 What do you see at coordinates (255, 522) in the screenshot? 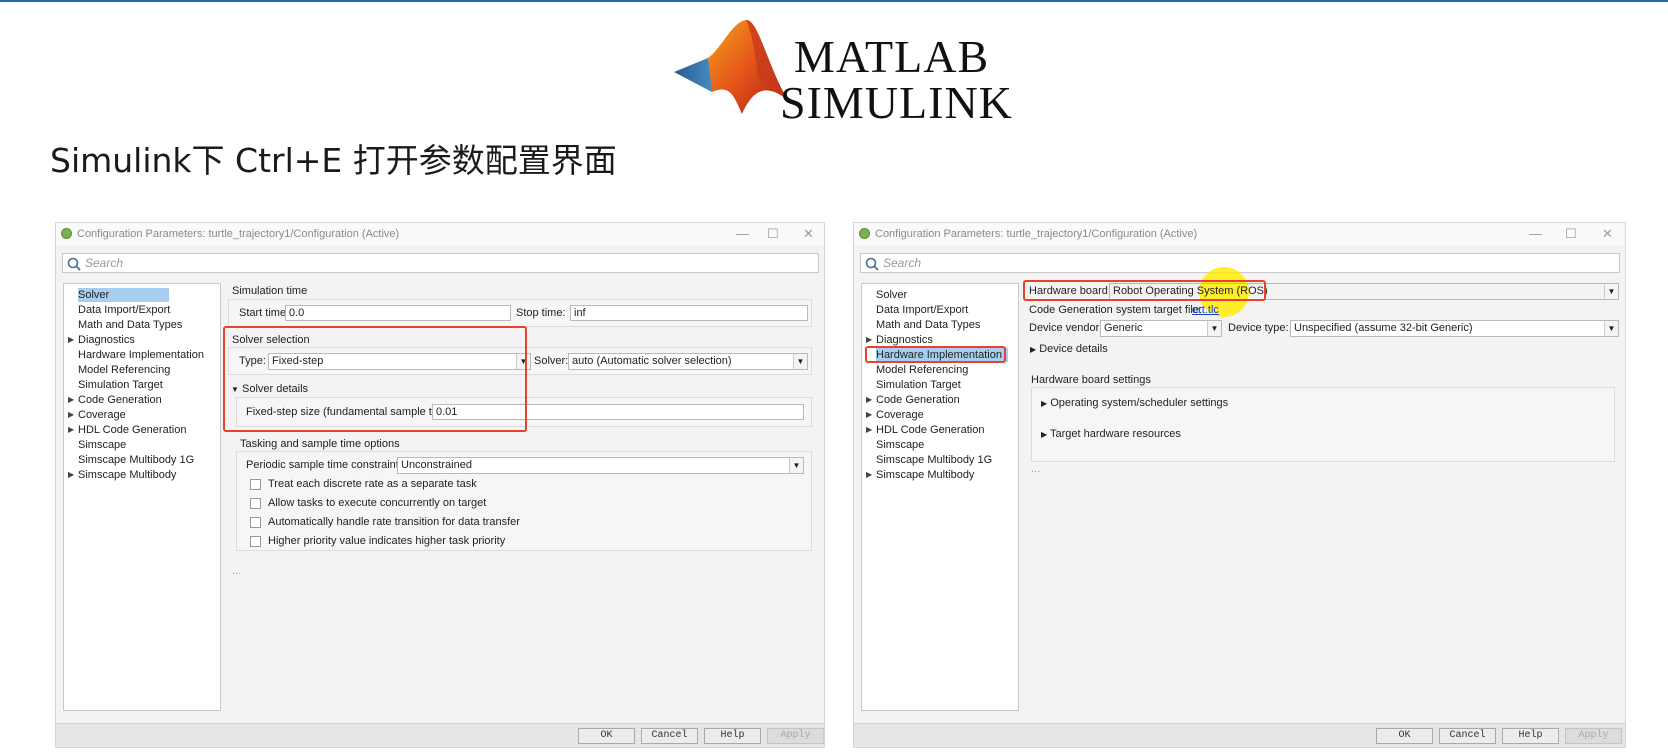
I see `checkbox-rate-transition` at bounding box center [255, 522].